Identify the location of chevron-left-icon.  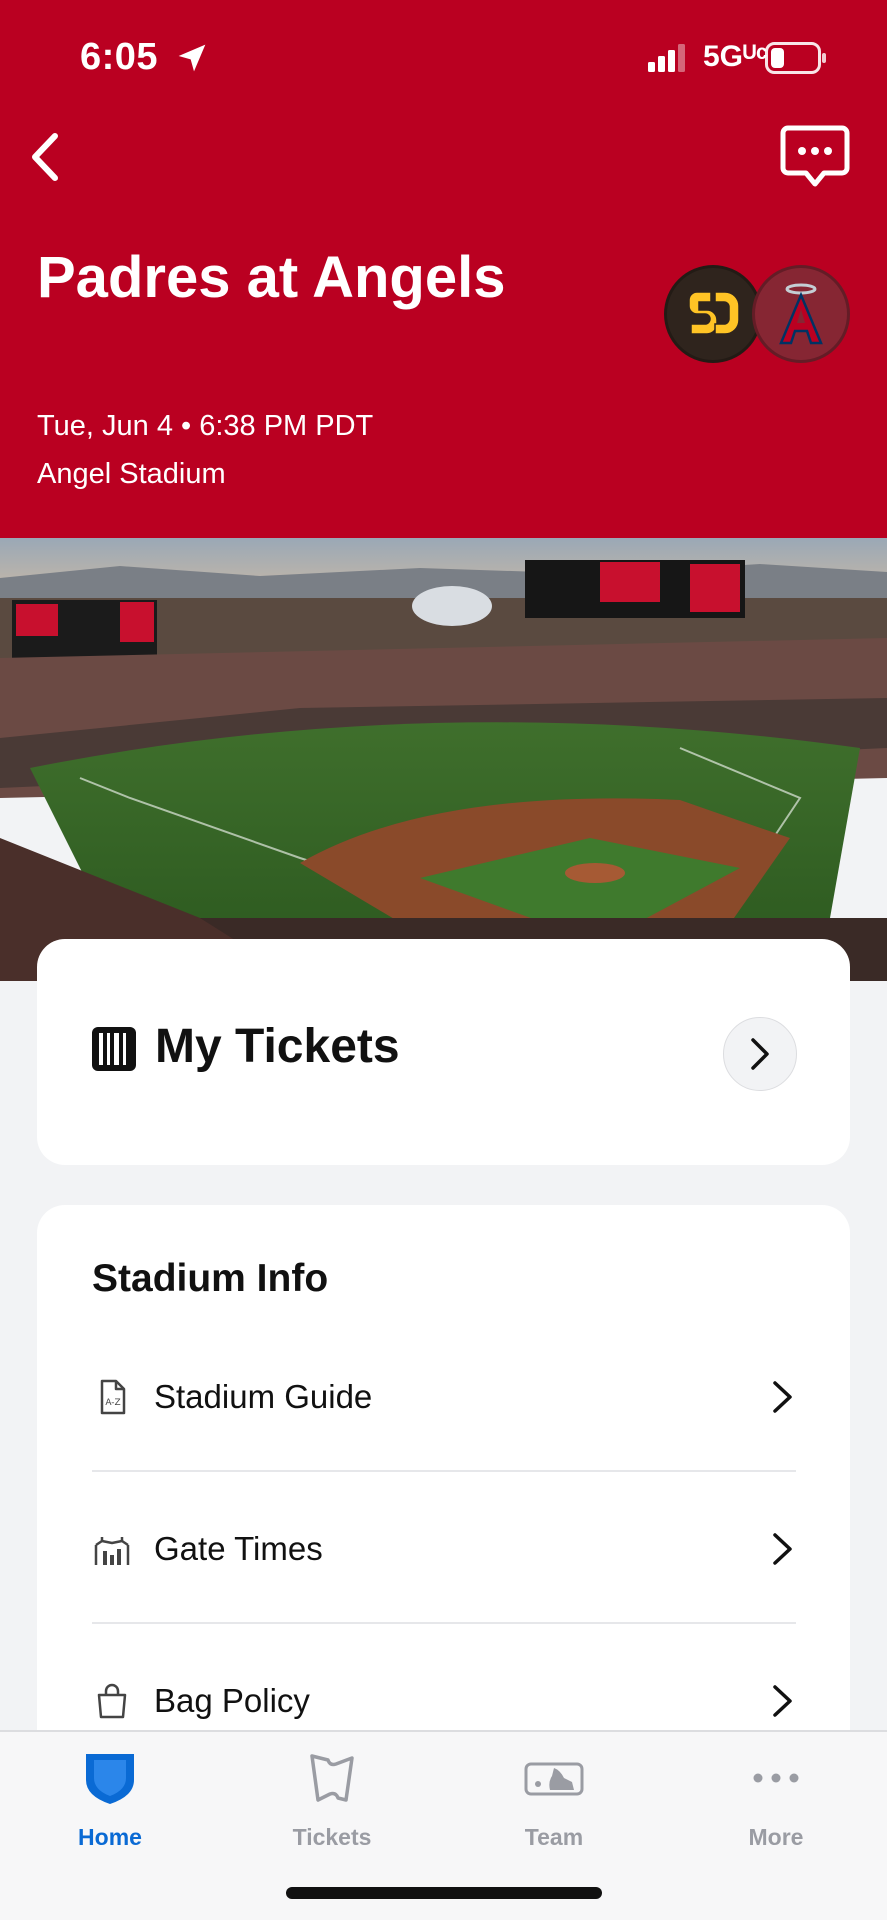
(45, 157).